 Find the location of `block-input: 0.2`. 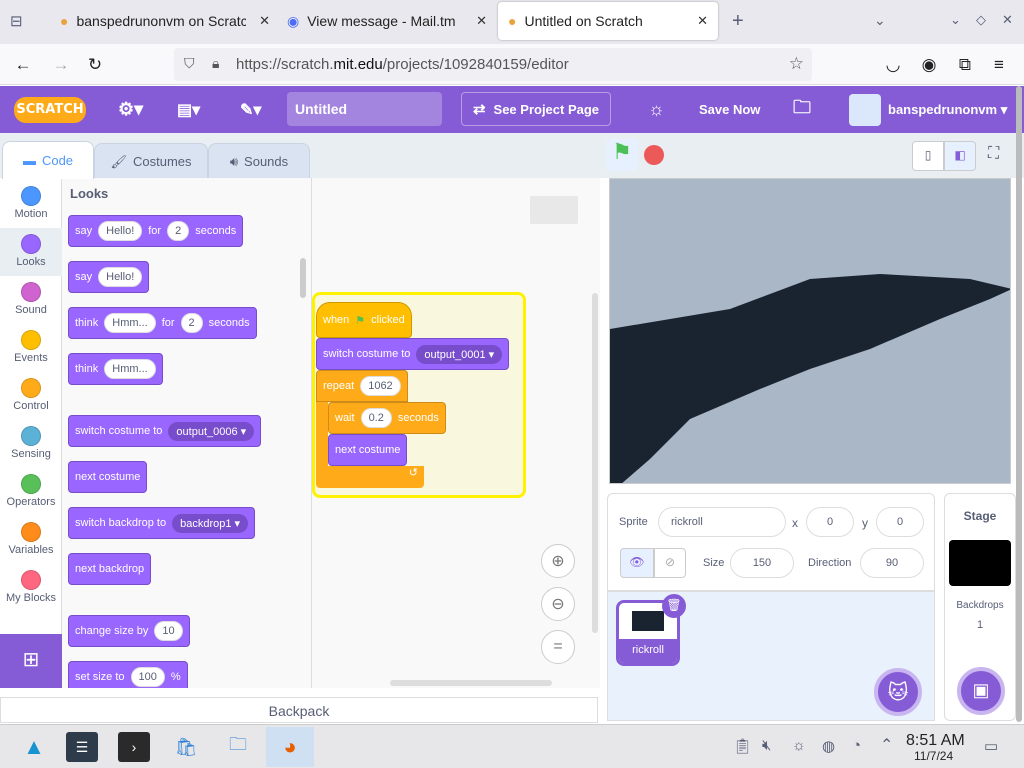

block-input: 0.2 is located at coordinates (376, 418).